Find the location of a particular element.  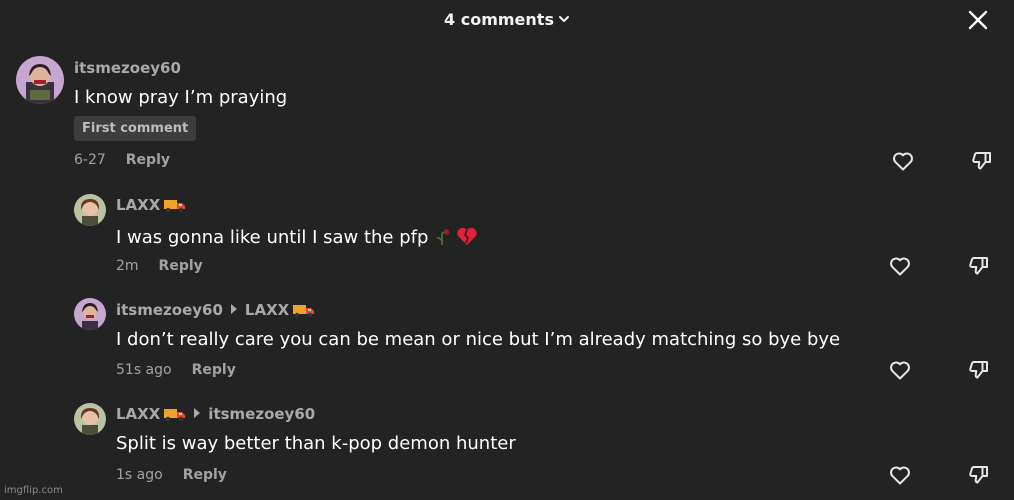

comment-username: itsmezoey60 LAXX is located at coordinates (215, 311).